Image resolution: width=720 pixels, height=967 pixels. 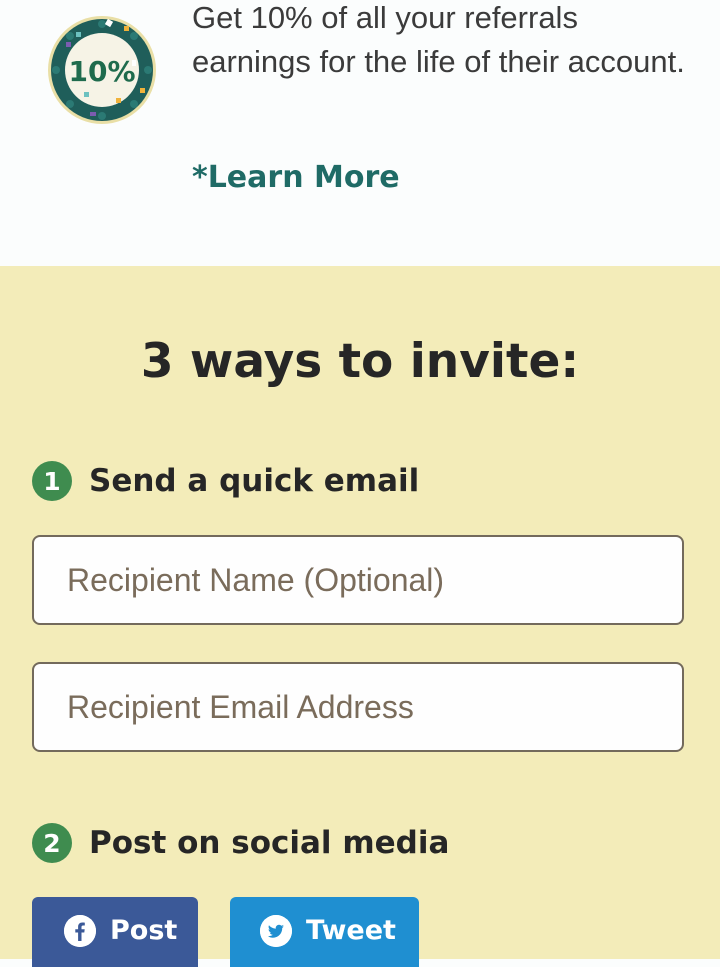 What do you see at coordinates (52, 843) in the screenshot?
I see `step-number-badge: 2` at bounding box center [52, 843].